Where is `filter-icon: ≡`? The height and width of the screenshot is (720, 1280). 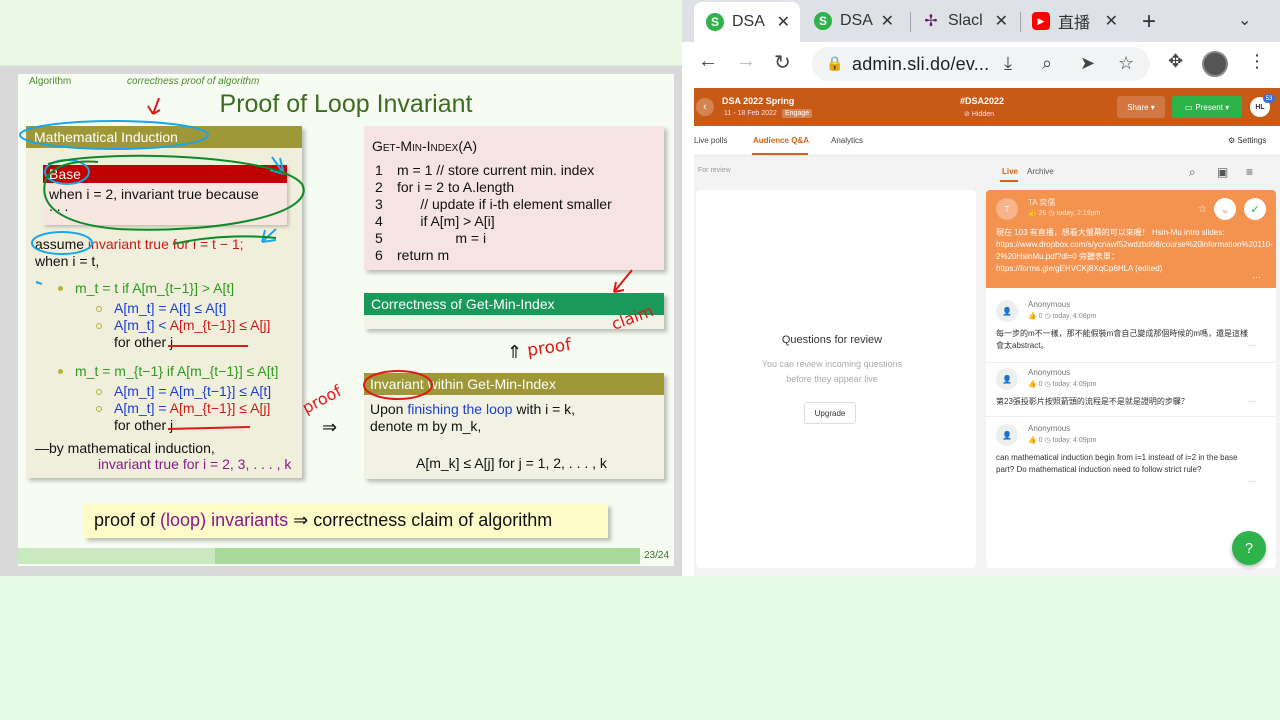 filter-icon: ≡ is located at coordinates (1249, 172).